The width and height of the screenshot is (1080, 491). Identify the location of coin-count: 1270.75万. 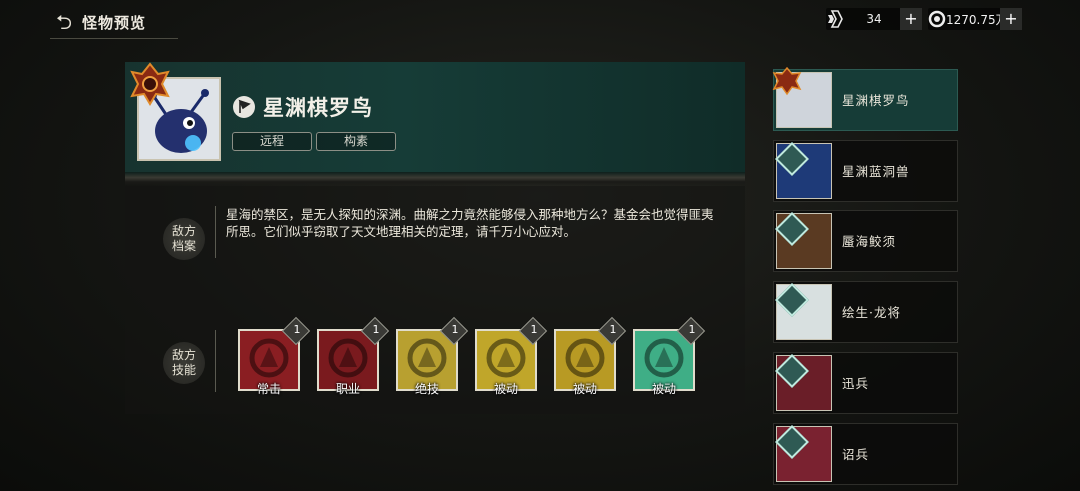
(973, 19).